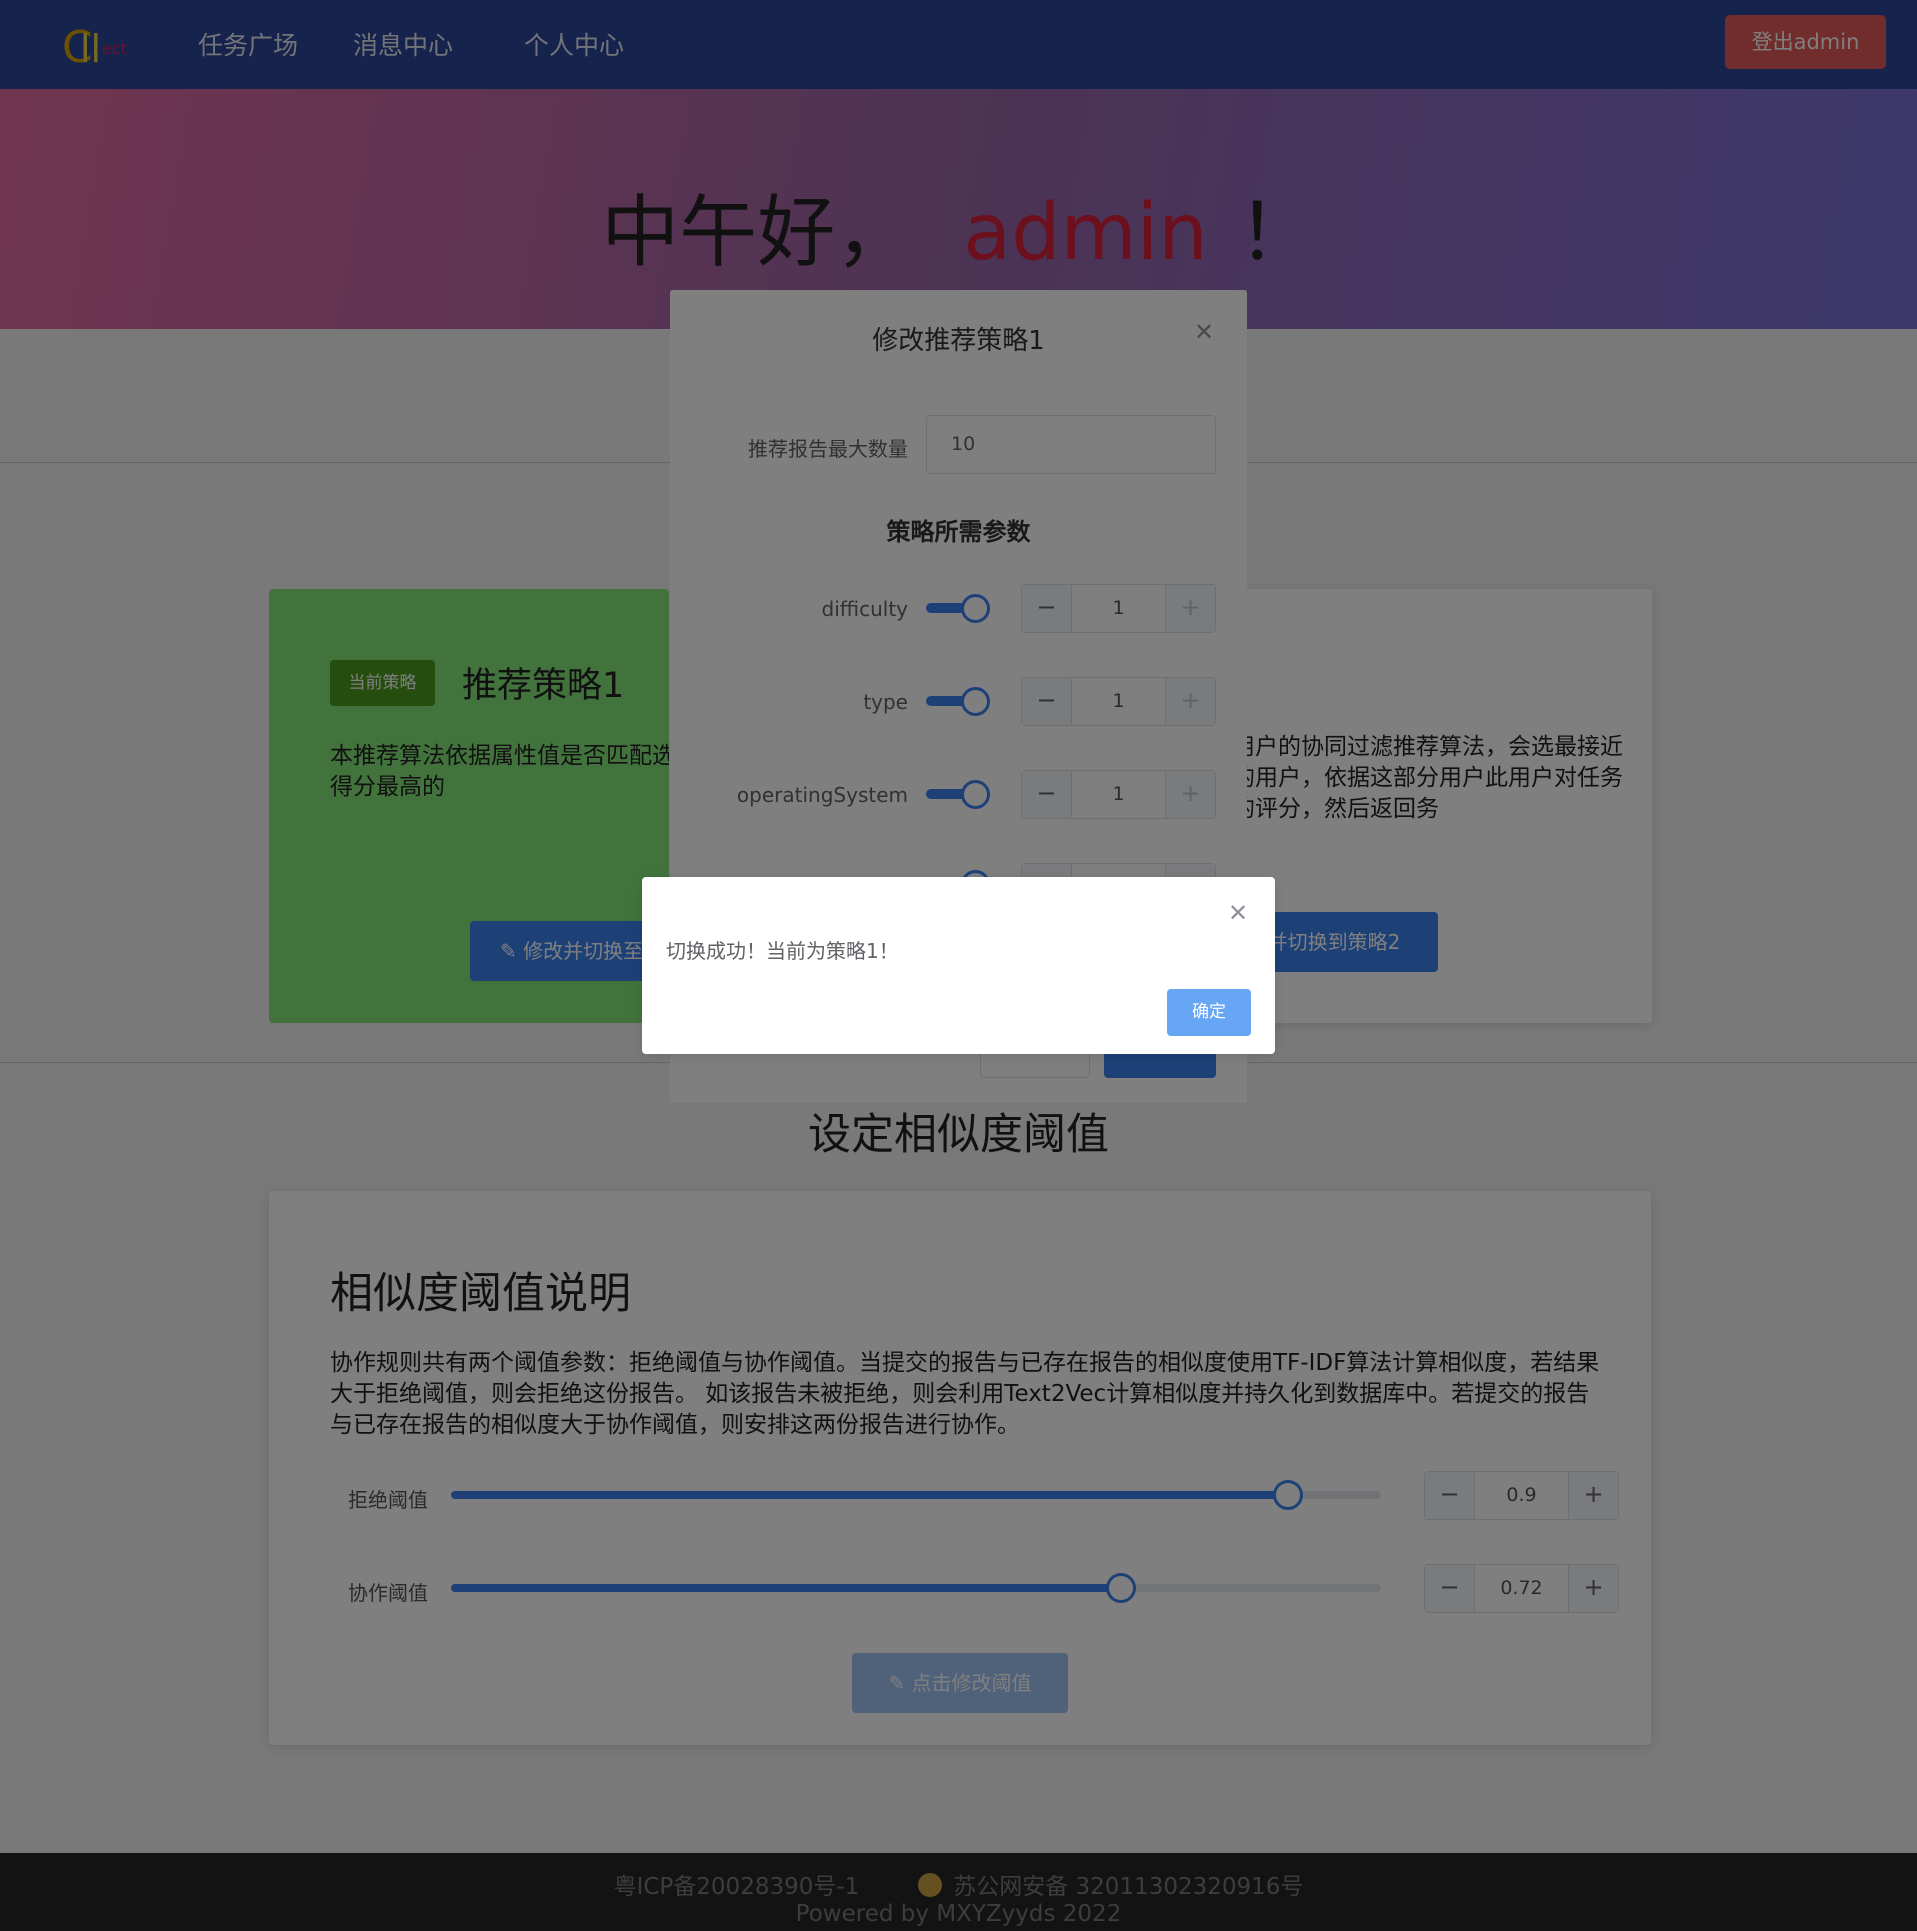  What do you see at coordinates (958, 965) in the screenshot?
I see `success-message-box: ✕ 切换成功！当前为策略1！ 确定` at bounding box center [958, 965].